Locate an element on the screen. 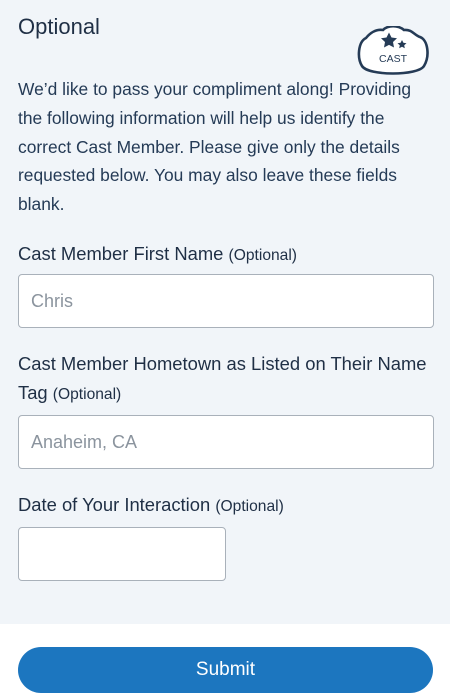  submit-button: Submit is located at coordinates (225, 670).